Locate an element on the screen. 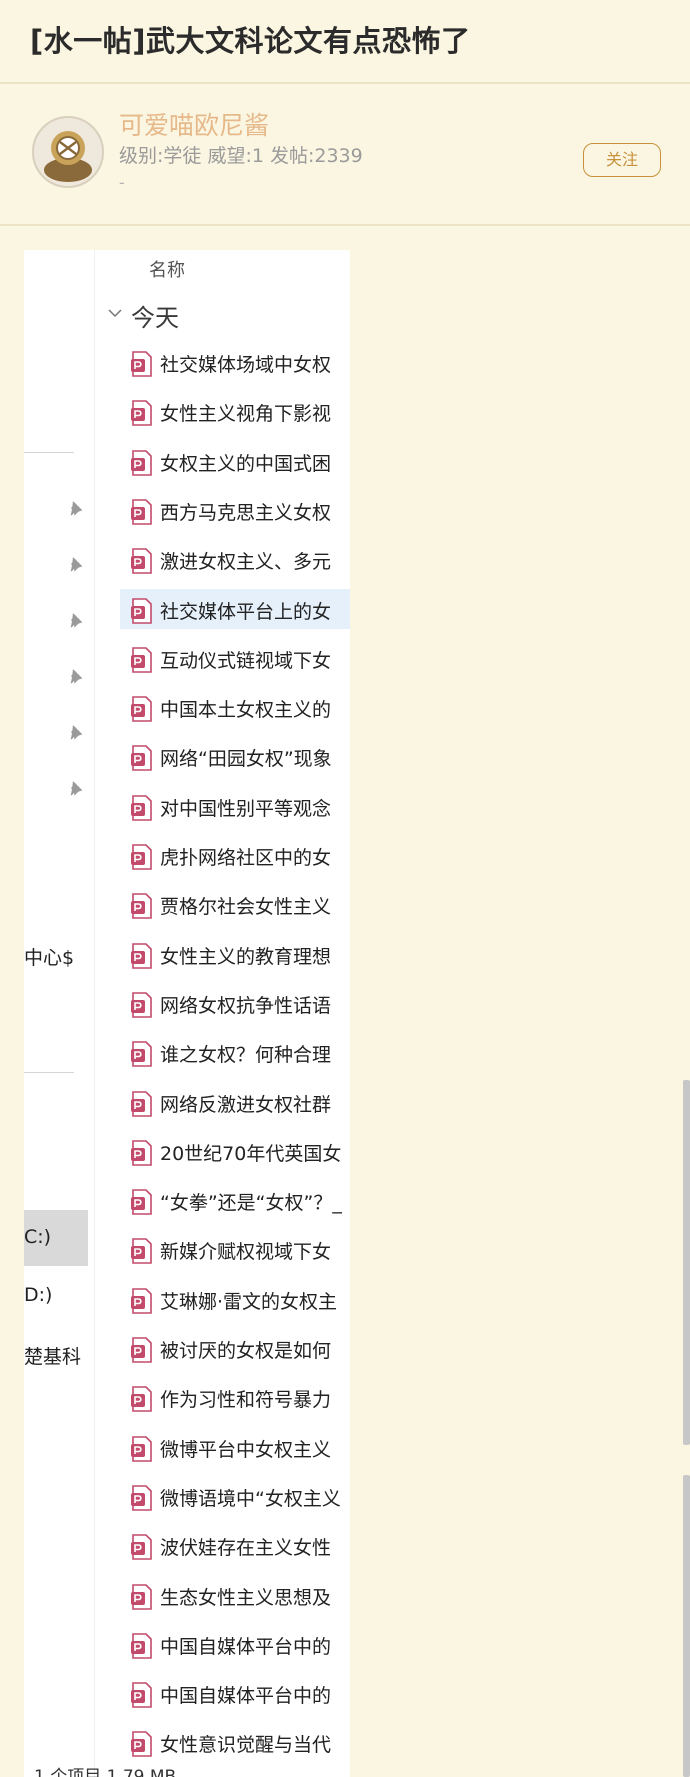  file-name: 女权主义的中国式困 is located at coordinates (246, 463).